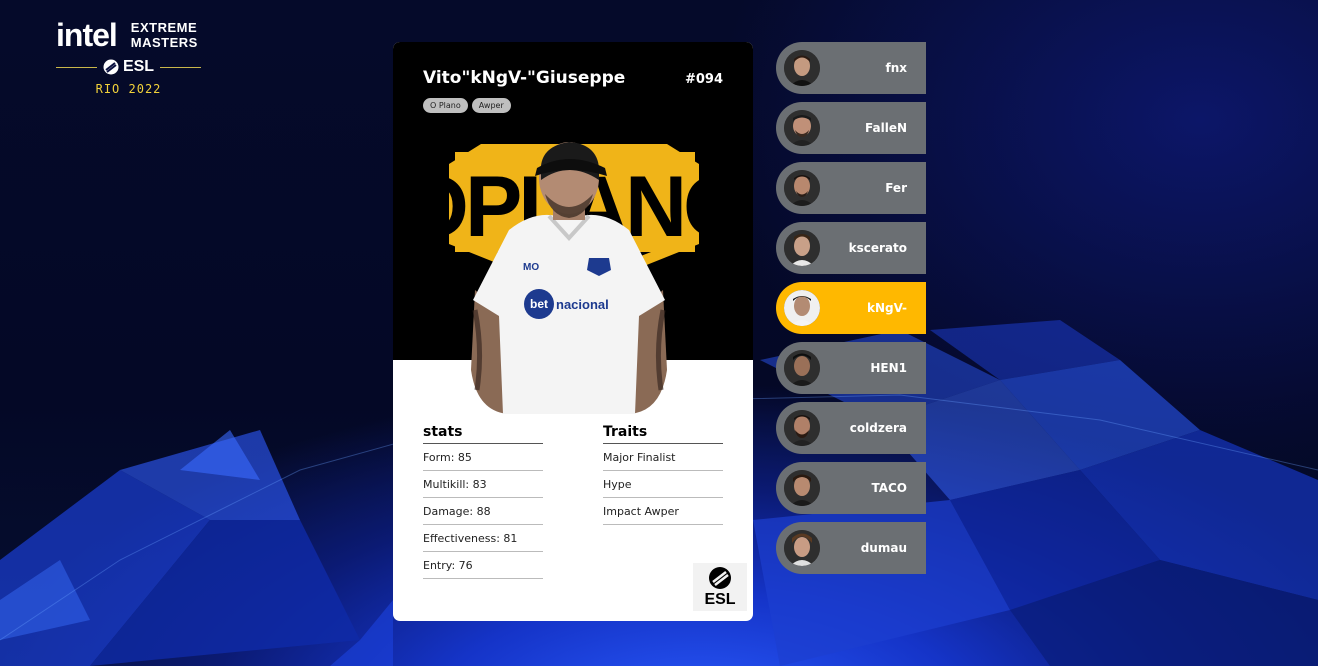 The image size is (1318, 666). What do you see at coordinates (138, 66) in the screenshot?
I see `esl-logo-text: ESL` at bounding box center [138, 66].